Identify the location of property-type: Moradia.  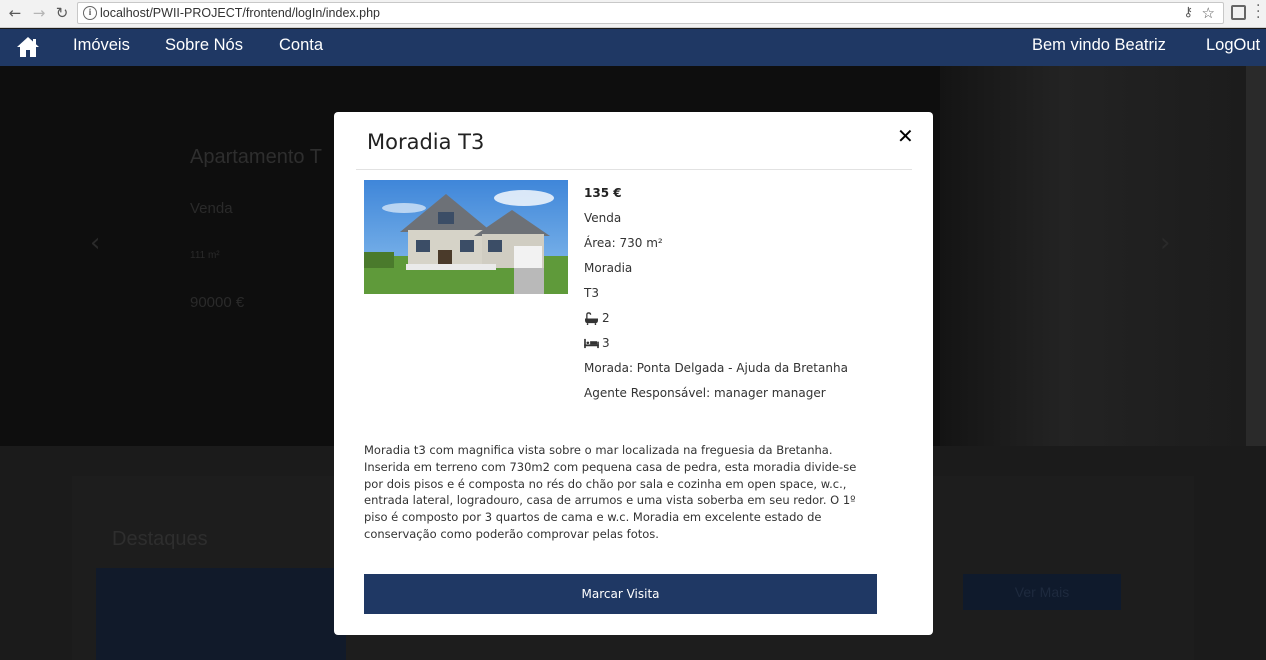
(608, 268).